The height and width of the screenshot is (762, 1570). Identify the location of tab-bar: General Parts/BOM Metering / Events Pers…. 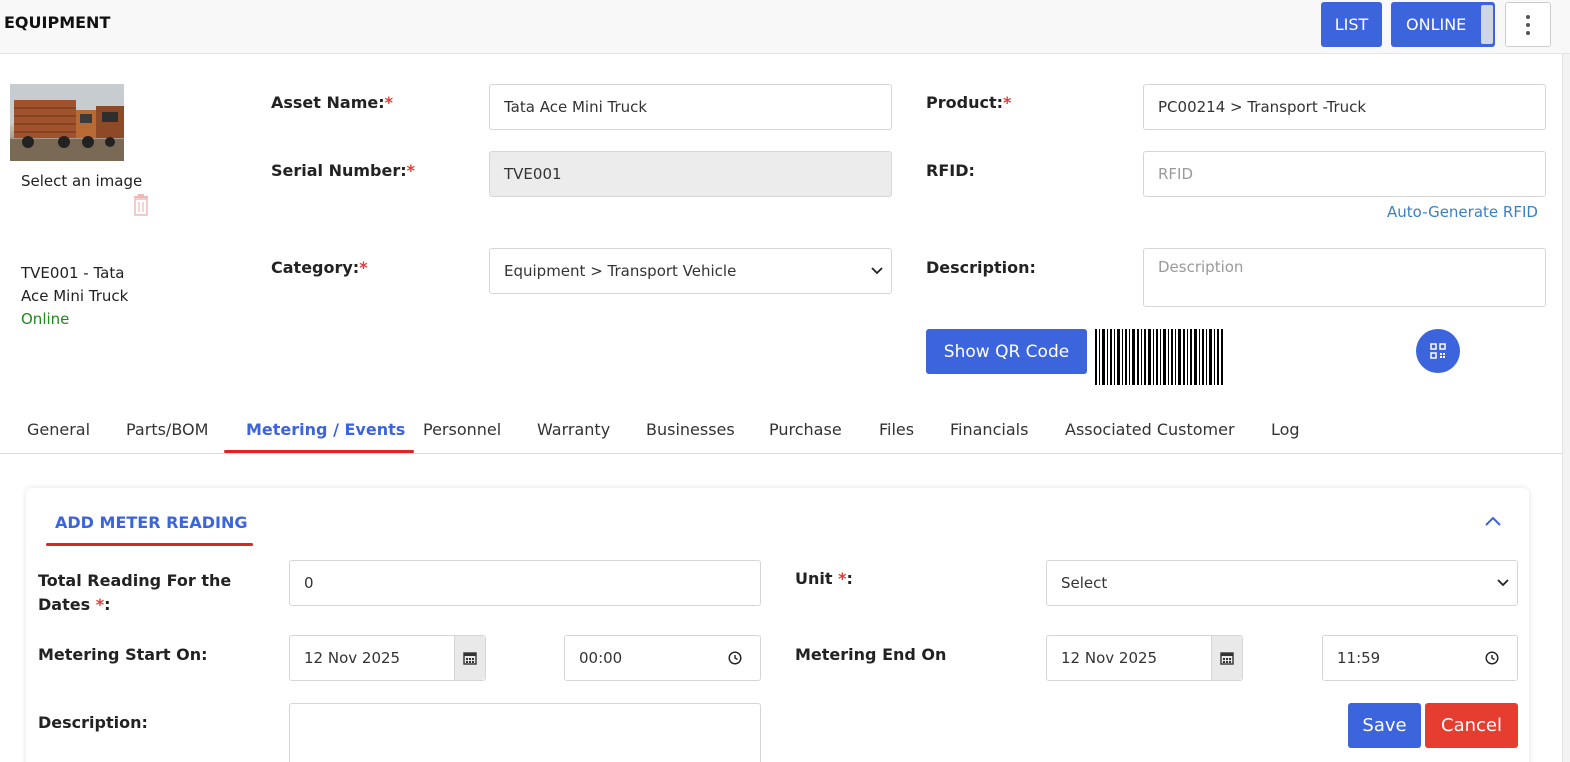
(781, 430).